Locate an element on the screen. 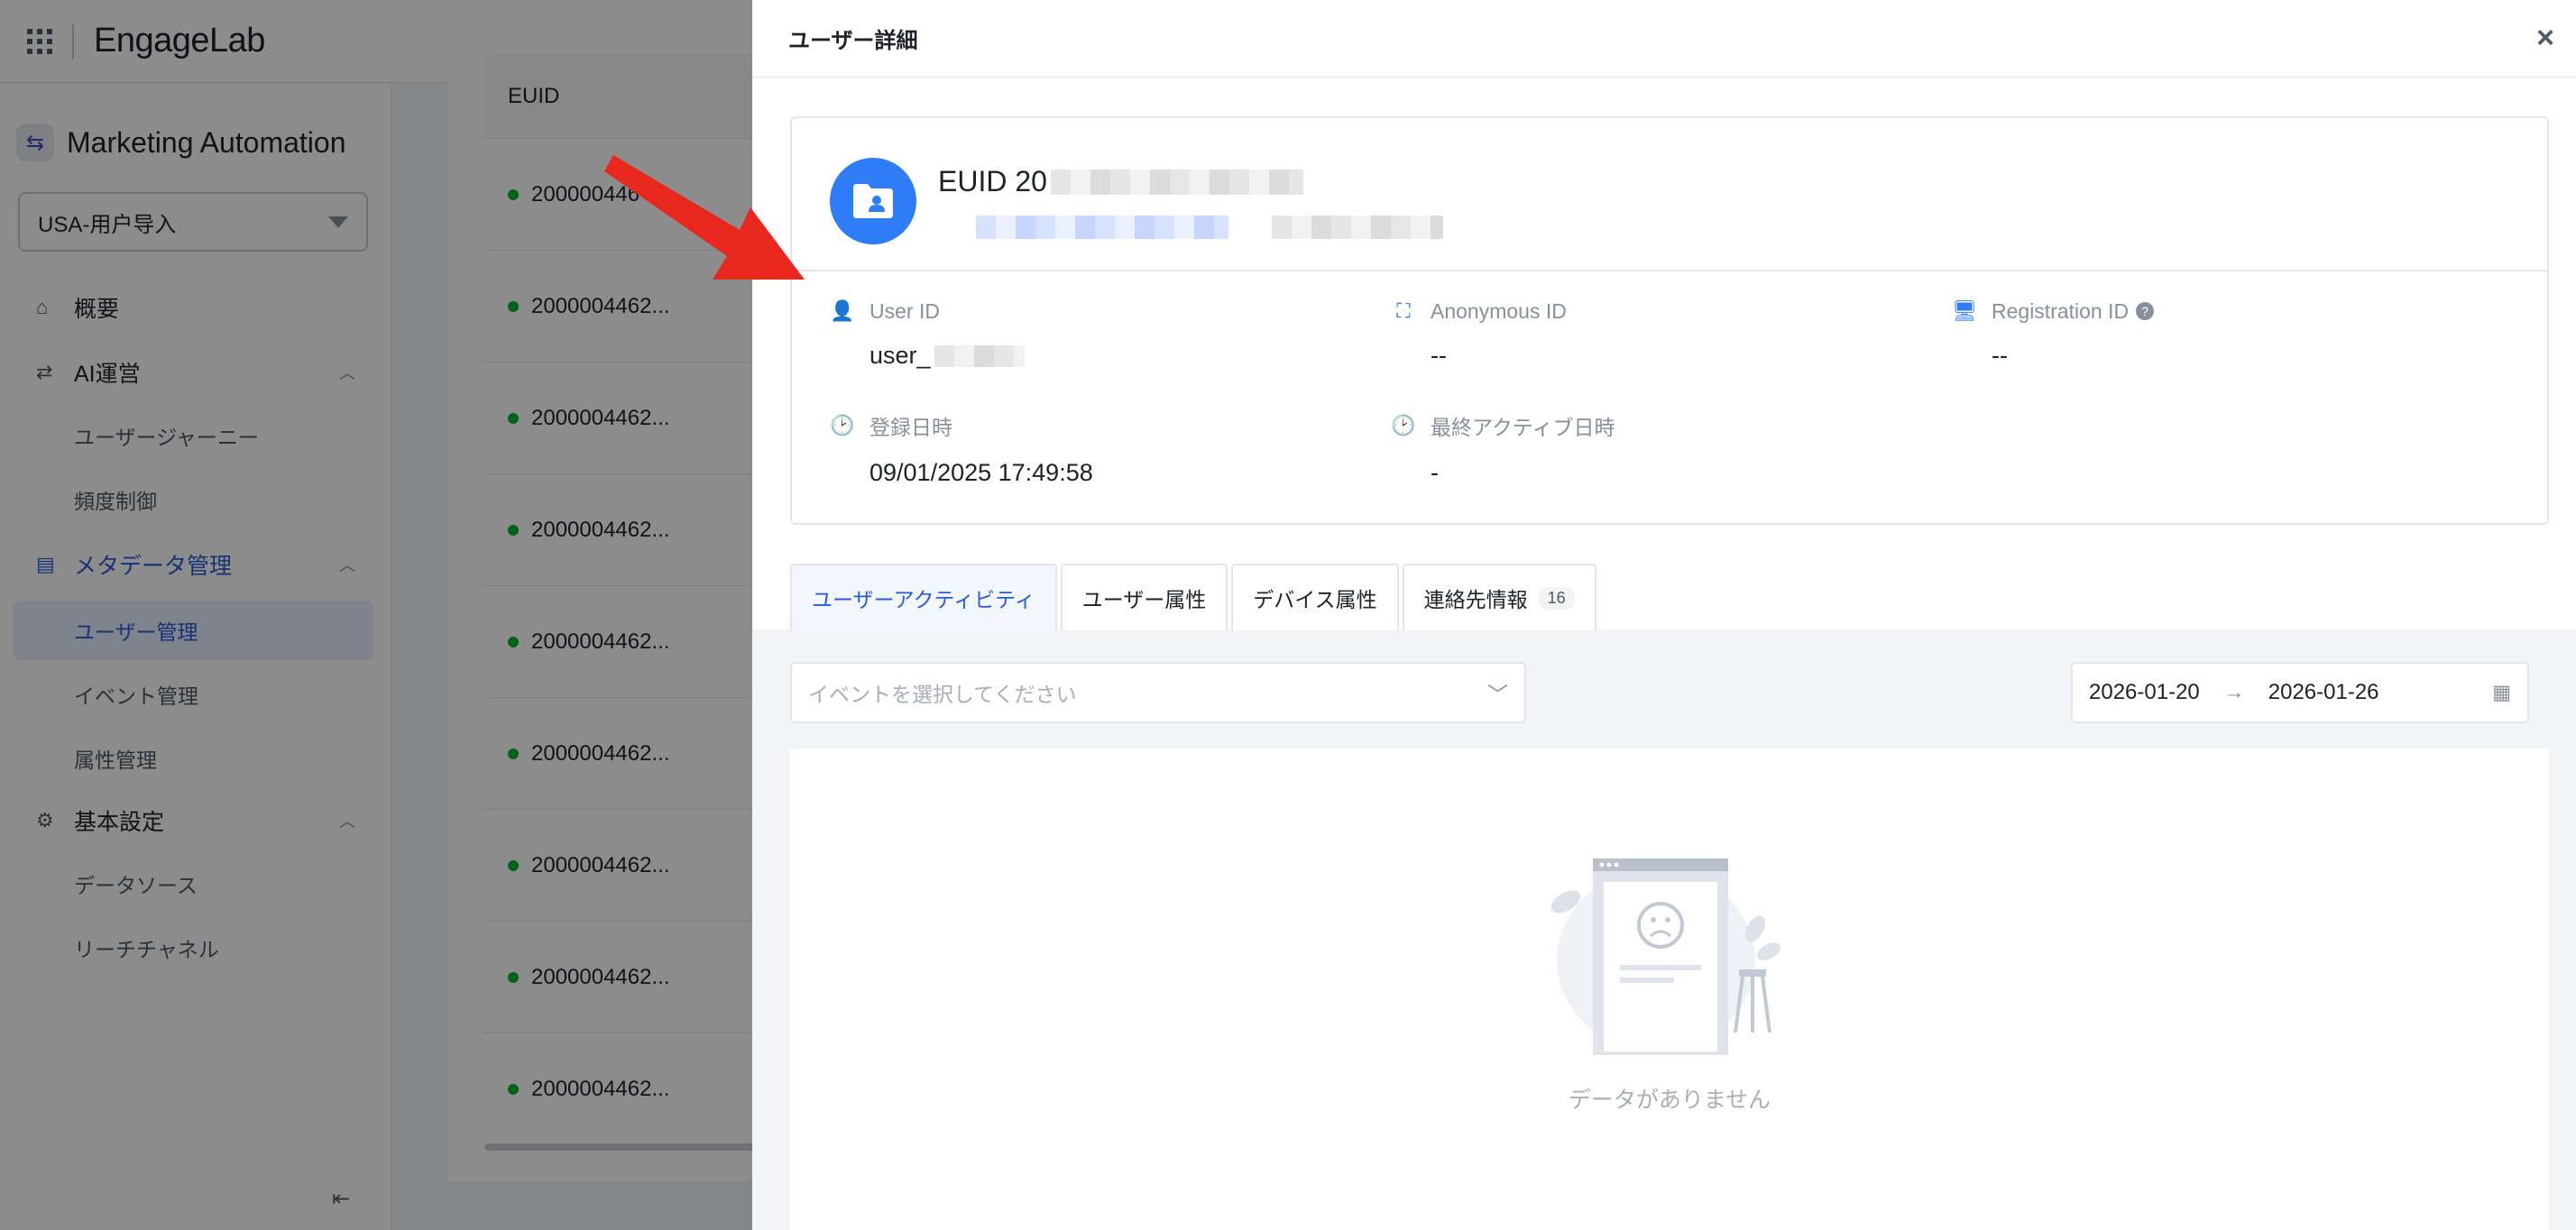 This screenshot has height=1230, width=2576. date-from: 2026-01-20 is located at coordinates (2144, 692).